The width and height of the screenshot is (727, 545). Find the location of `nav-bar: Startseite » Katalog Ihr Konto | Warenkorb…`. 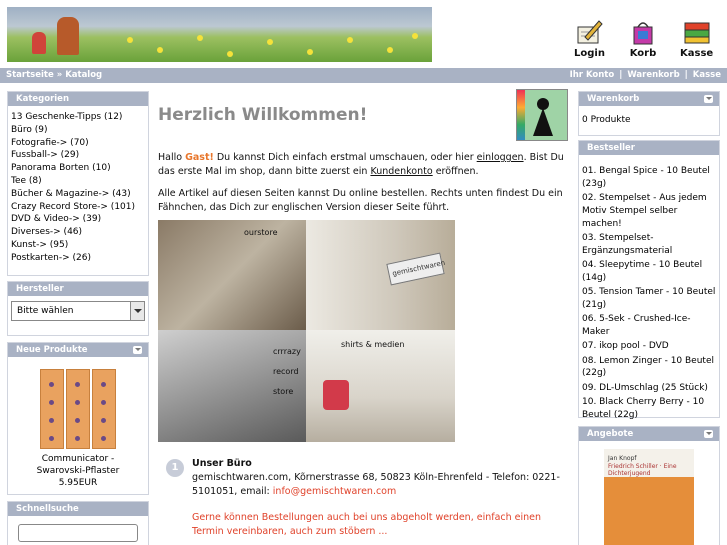

nav-bar: Startseite » Katalog Ihr Konto | Warenkorb… is located at coordinates (363, 75).